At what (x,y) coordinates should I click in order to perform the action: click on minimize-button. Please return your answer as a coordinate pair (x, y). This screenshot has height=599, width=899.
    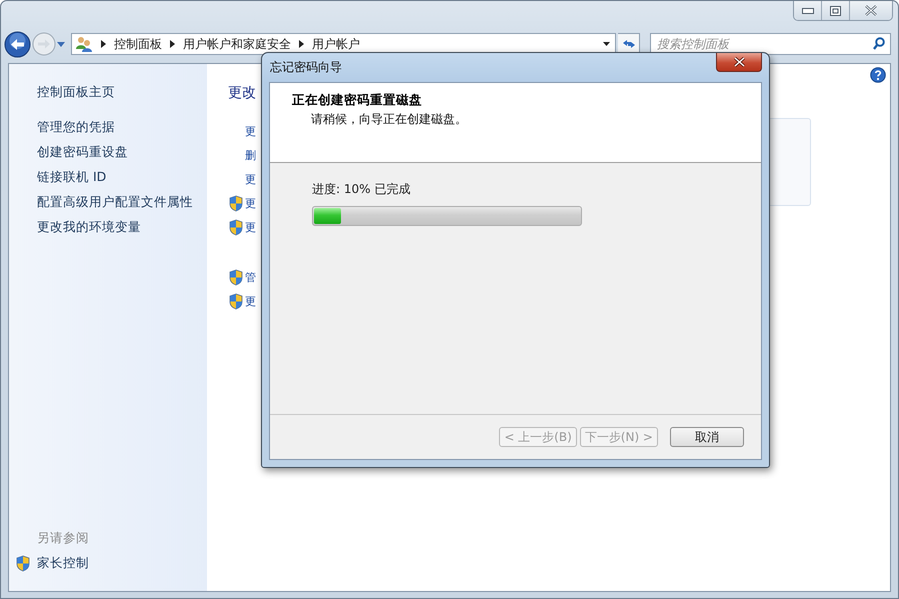
    Looking at the image, I should click on (807, 10).